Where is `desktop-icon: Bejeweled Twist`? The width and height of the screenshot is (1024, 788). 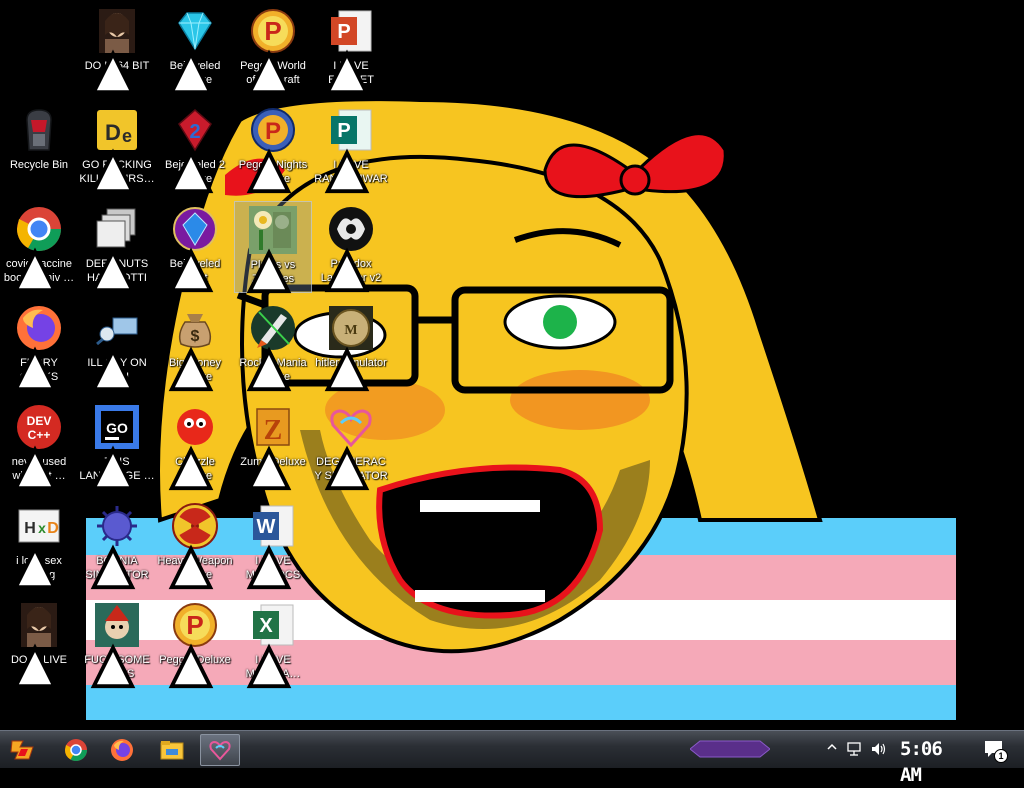 desktop-icon: Bejeweled Twist is located at coordinates (195, 247).